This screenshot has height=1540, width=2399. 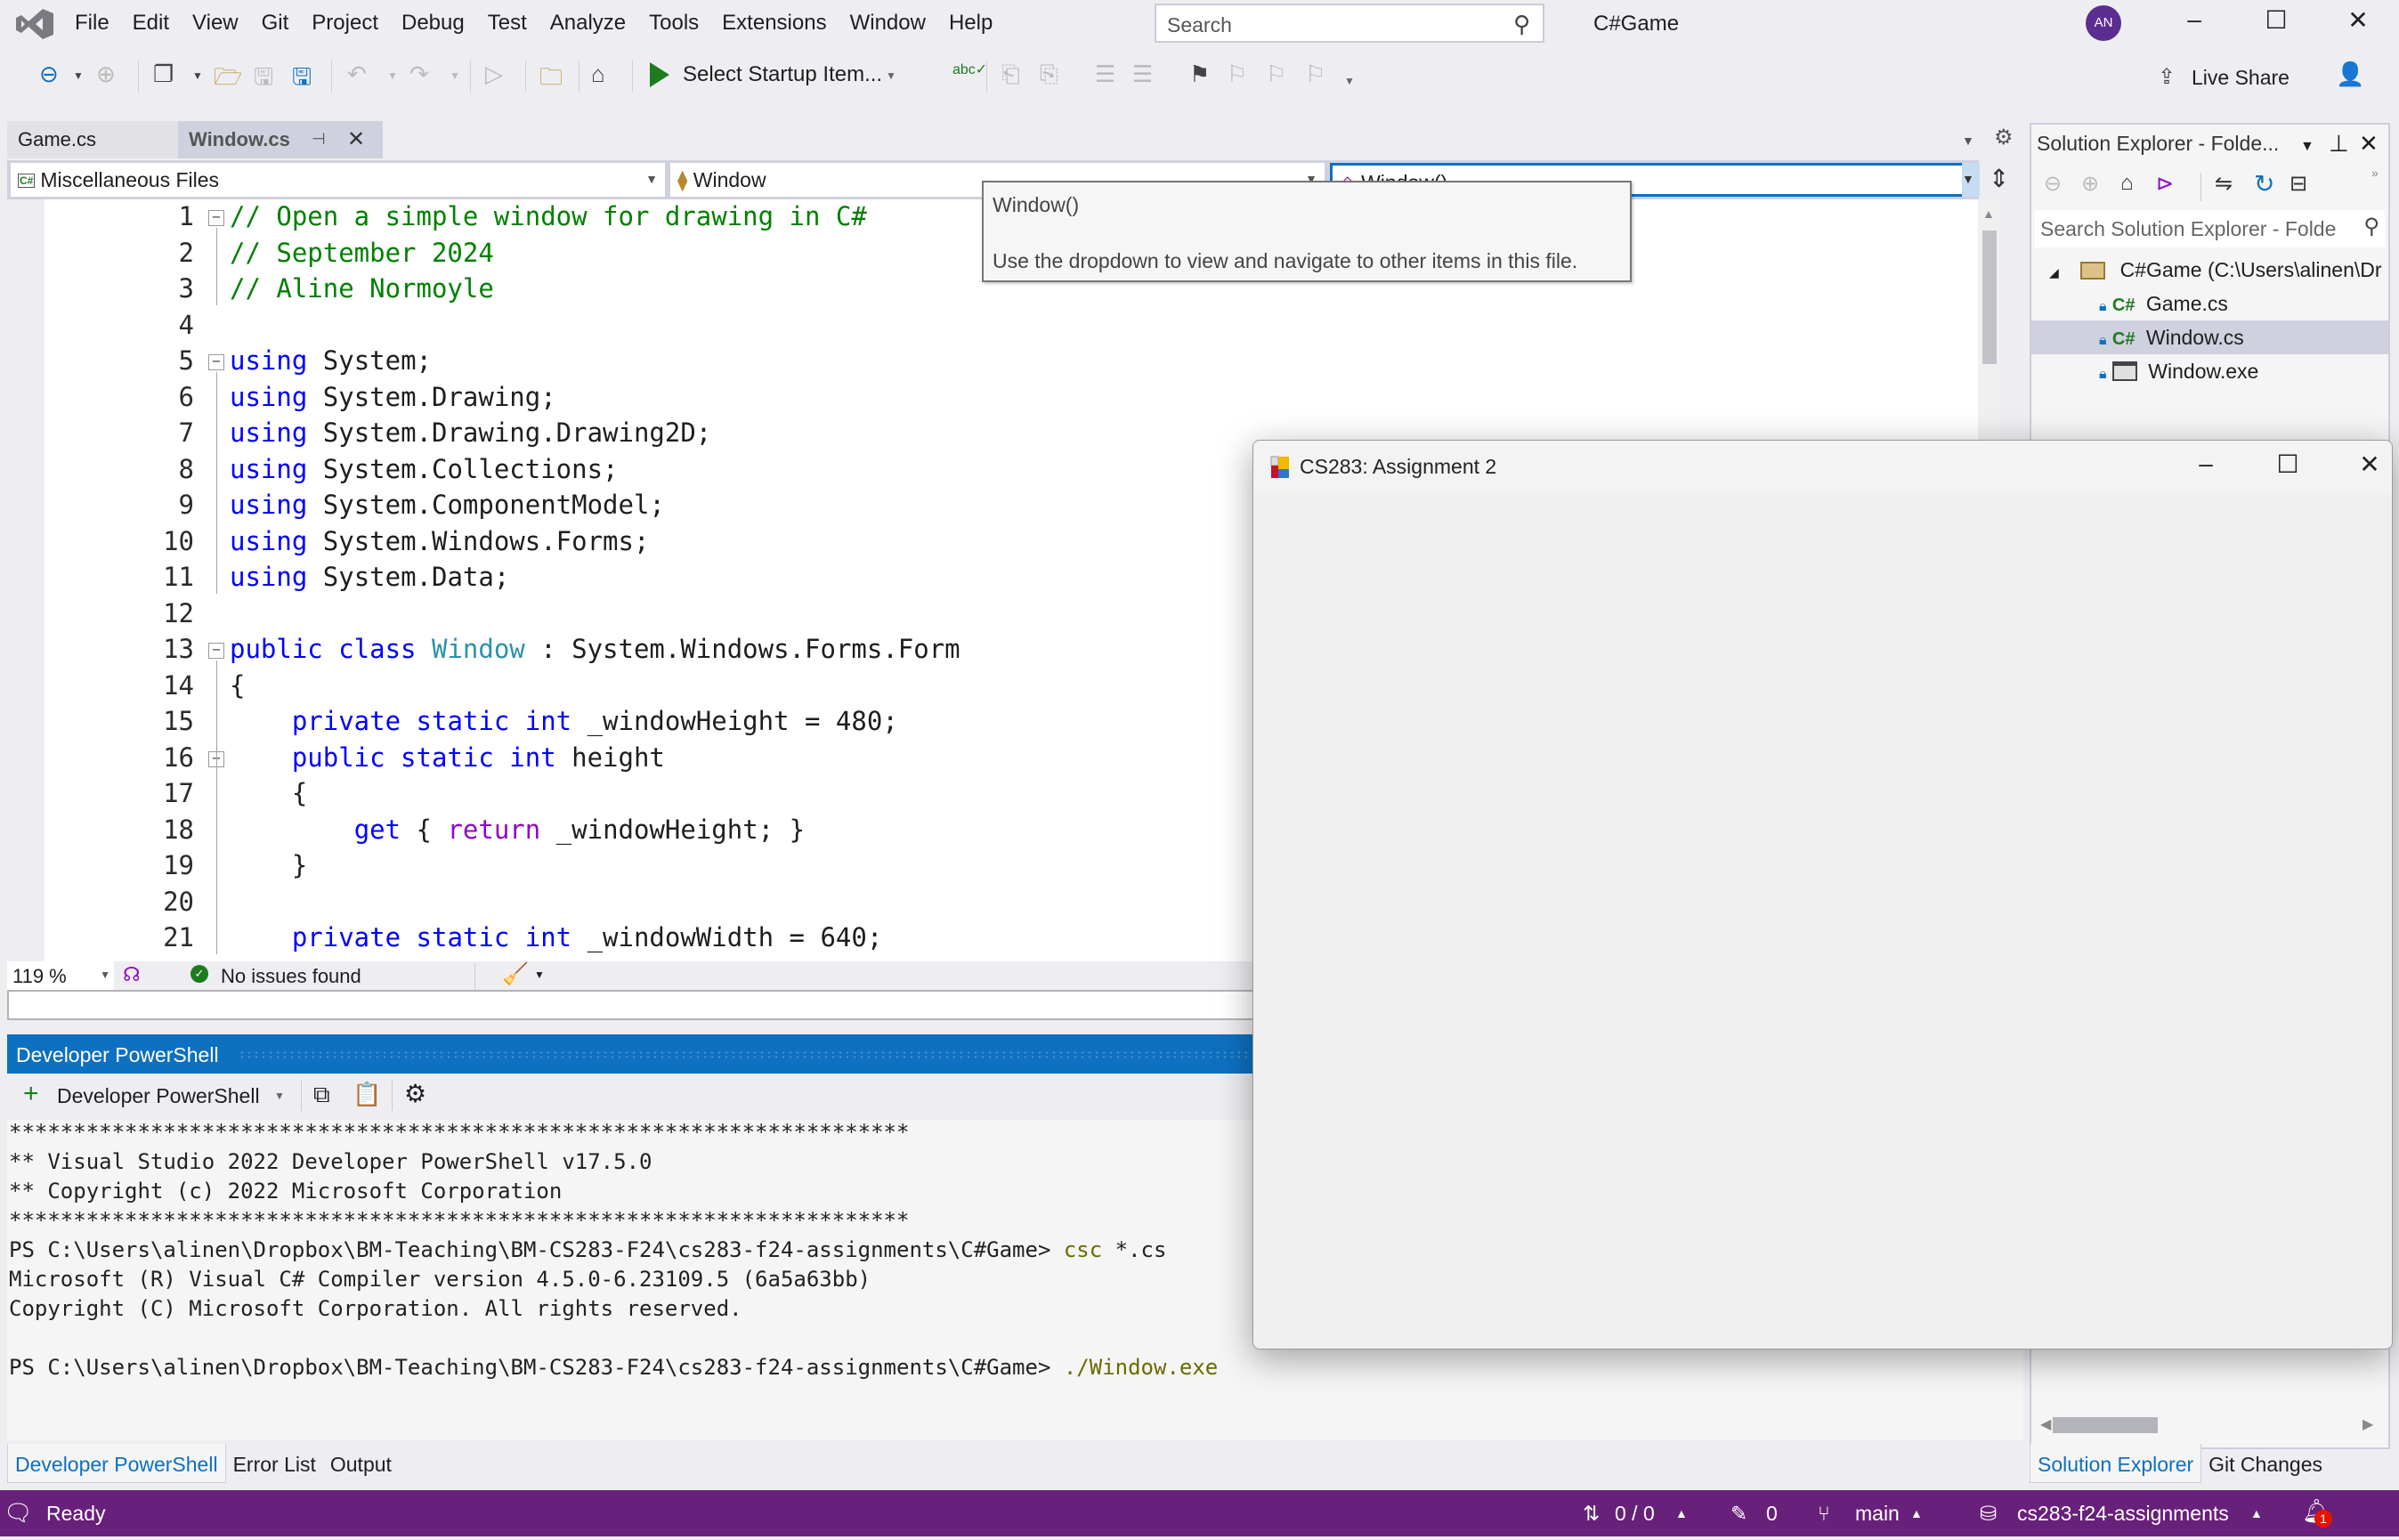 I want to click on tab-developer-powershell: Developer PowerShell, so click(x=117, y=1463).